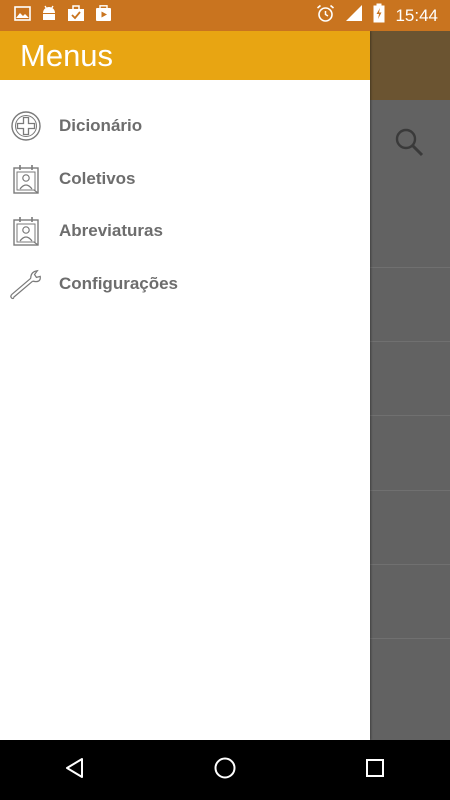 This screenshot has width=450, height=800. I want to click on drawer-header: Menus, so click(185, 55).